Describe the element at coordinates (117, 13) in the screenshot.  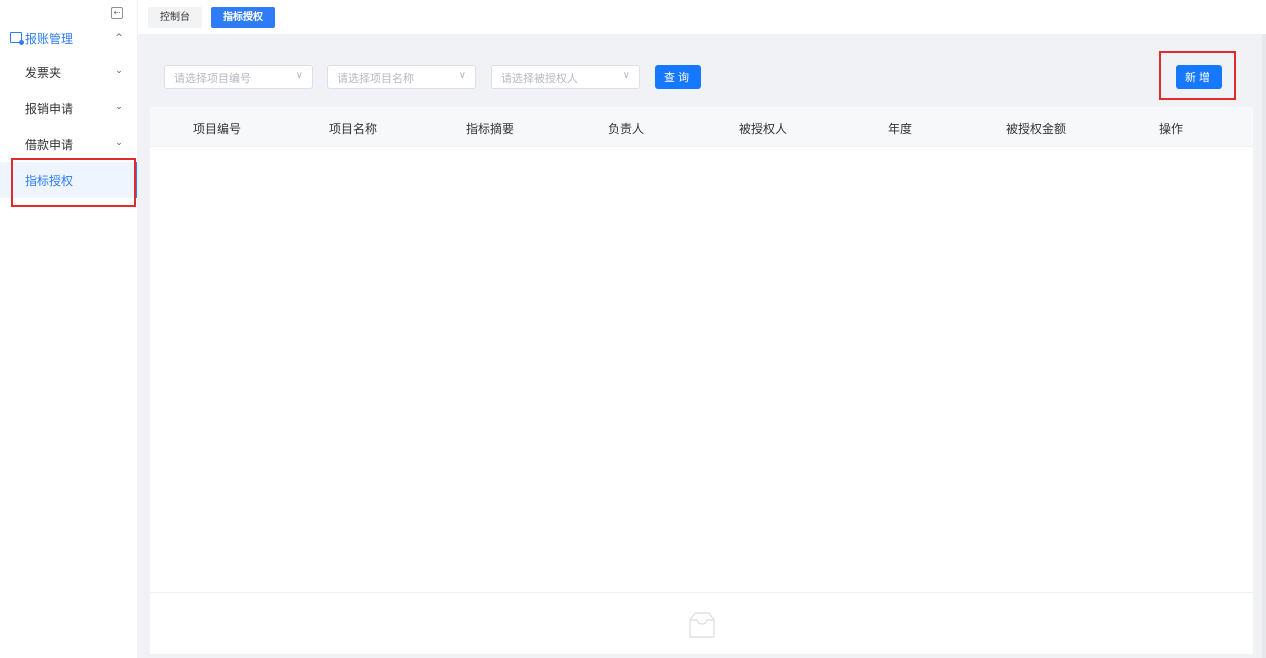
I see `collapse-sidebar-icon: ⇠` at that location.